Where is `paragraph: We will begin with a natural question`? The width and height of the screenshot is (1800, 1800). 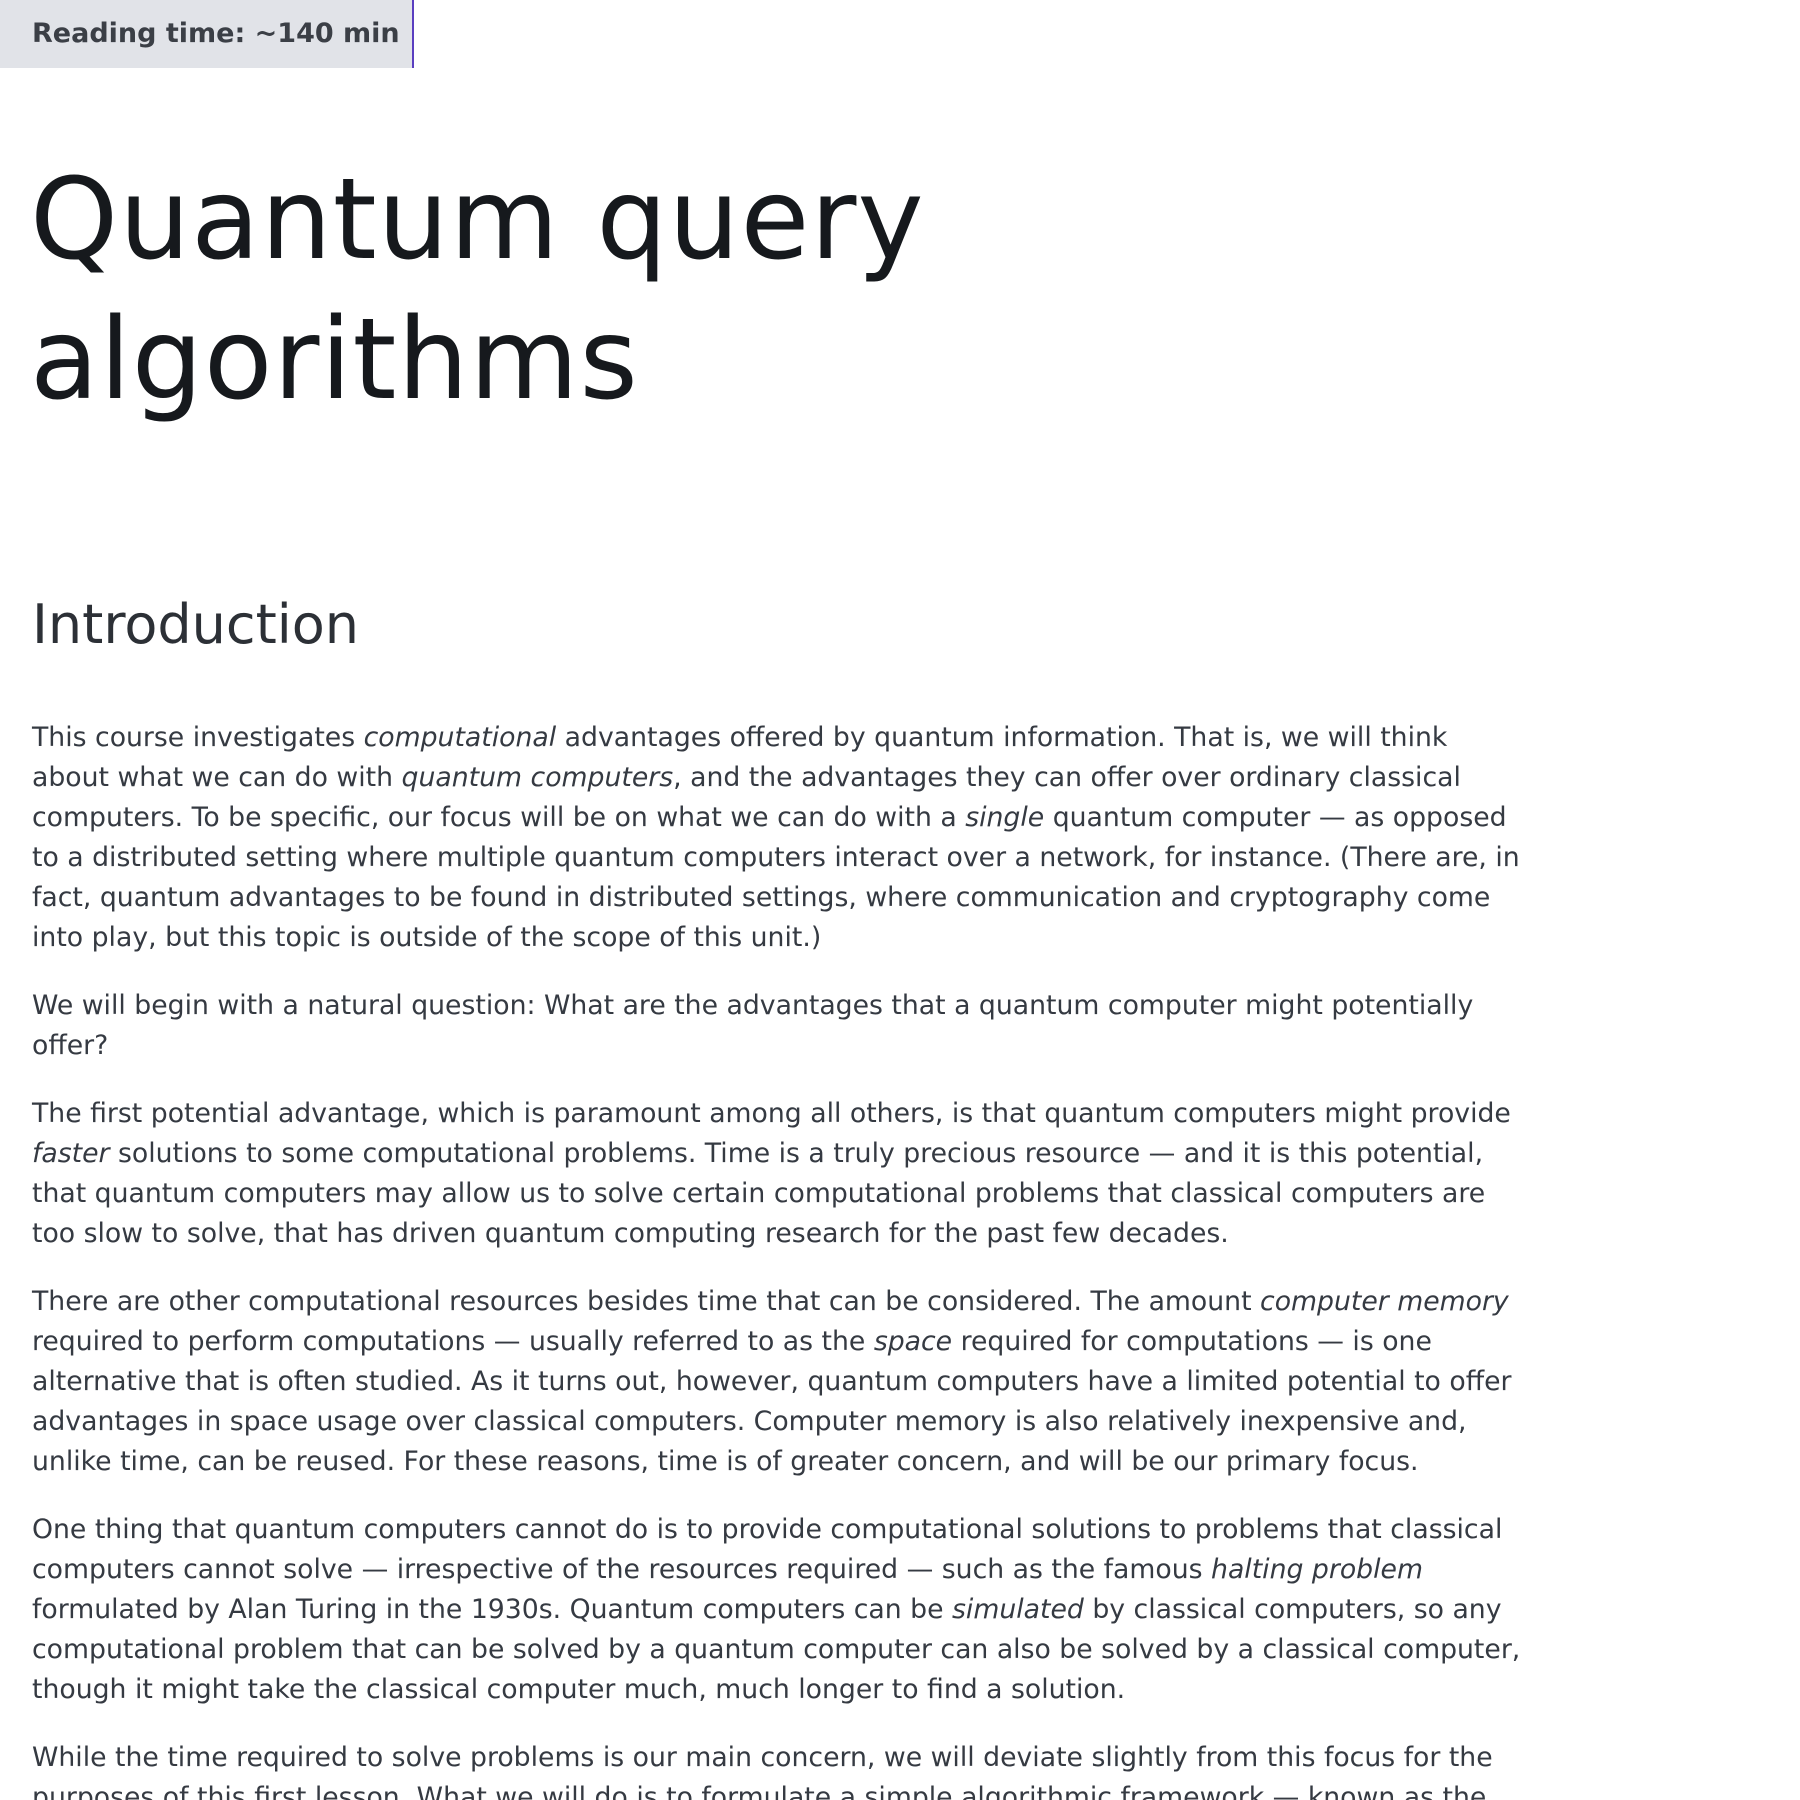
paragraph: We will begin with a natural question is located at coordinates (752, 1026).